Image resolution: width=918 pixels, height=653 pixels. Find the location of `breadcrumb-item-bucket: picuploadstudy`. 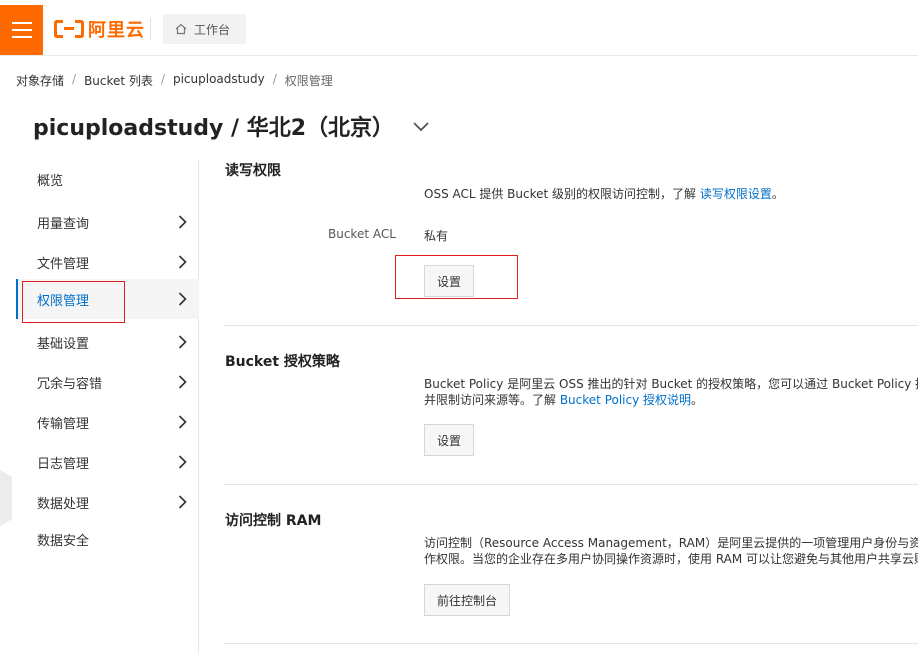

breadcrumb-item-bucket: picuploadstudy is located at coordinates (219, 80).